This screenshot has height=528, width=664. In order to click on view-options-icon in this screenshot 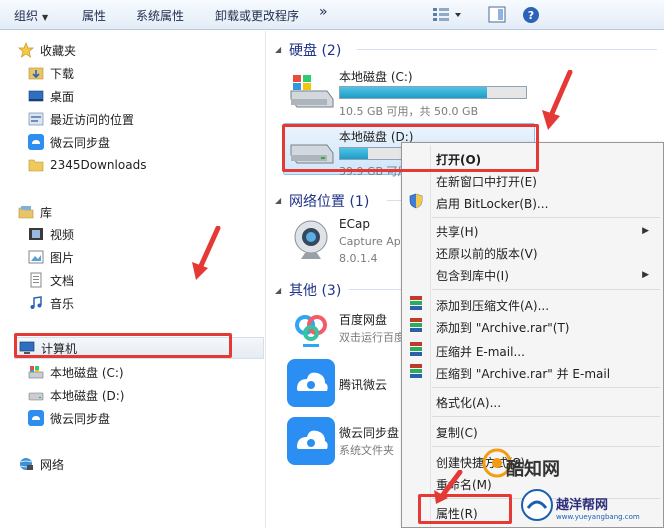, I will do `click(447, 16)`.